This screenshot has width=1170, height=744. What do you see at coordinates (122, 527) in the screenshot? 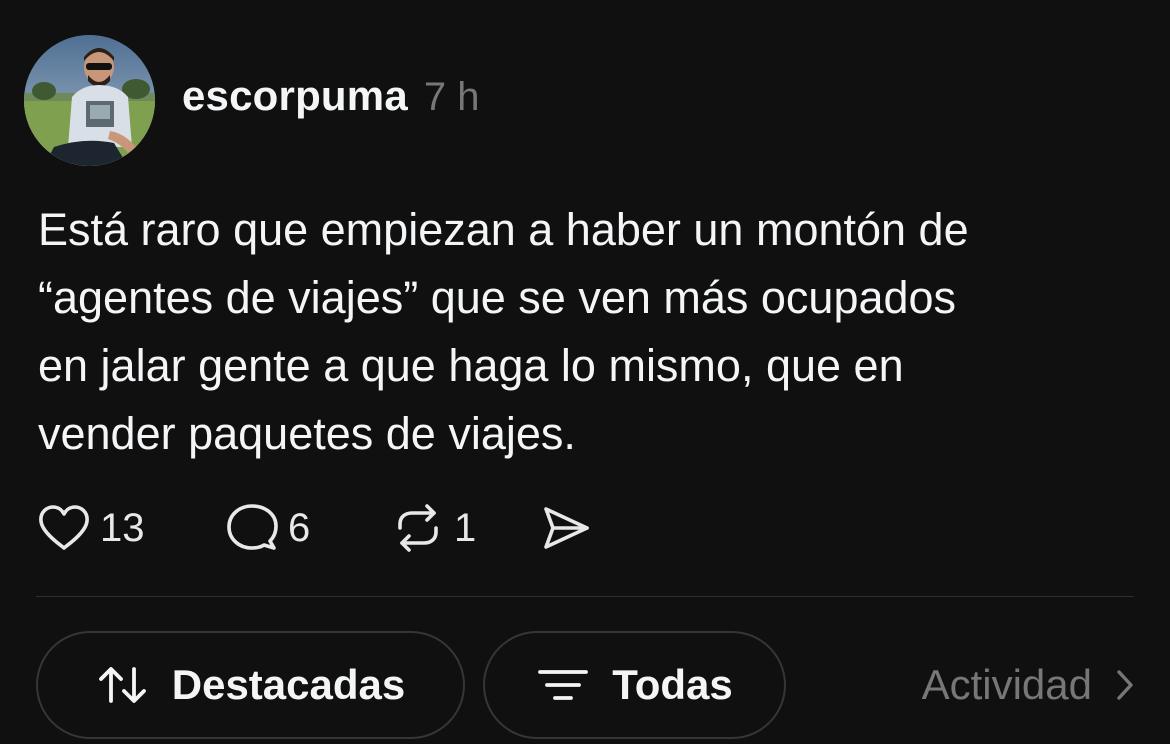
I see `like-count: 13` at bounding box center [122, 527].